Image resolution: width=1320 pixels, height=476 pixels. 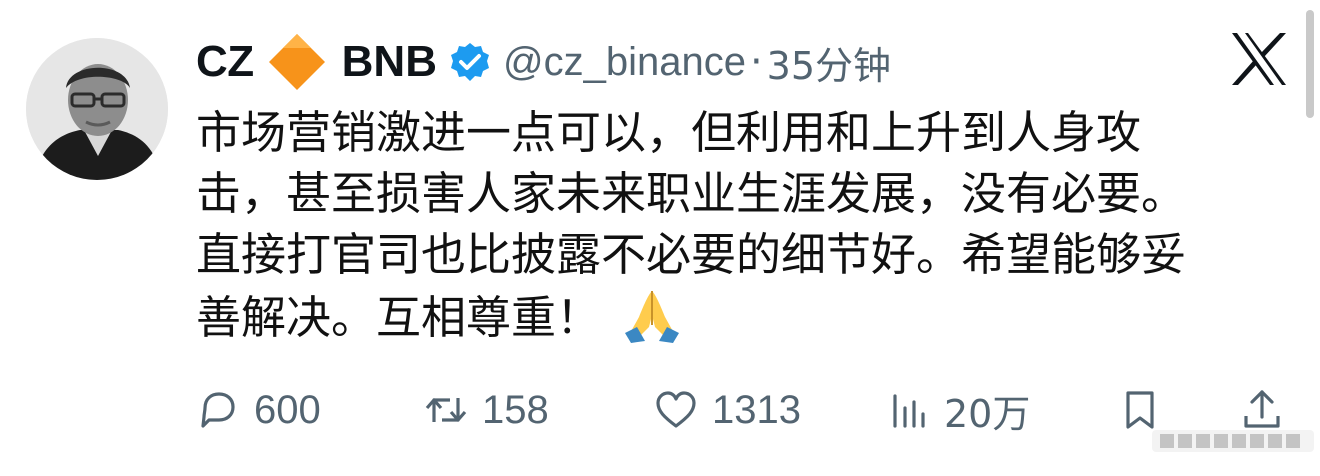 I want to click on views-count: 20万, so click(x=987, y=413).